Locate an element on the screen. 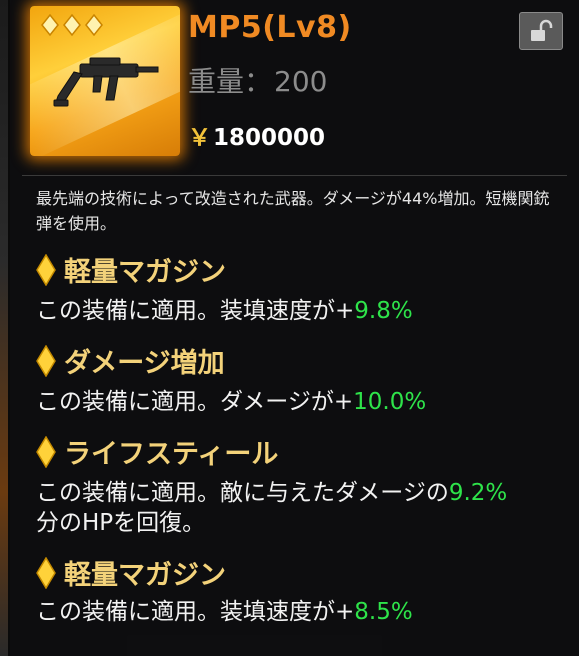 The image size is (579, 656). perk-title: ダメージ増加 is located at coordinates (130, 360).